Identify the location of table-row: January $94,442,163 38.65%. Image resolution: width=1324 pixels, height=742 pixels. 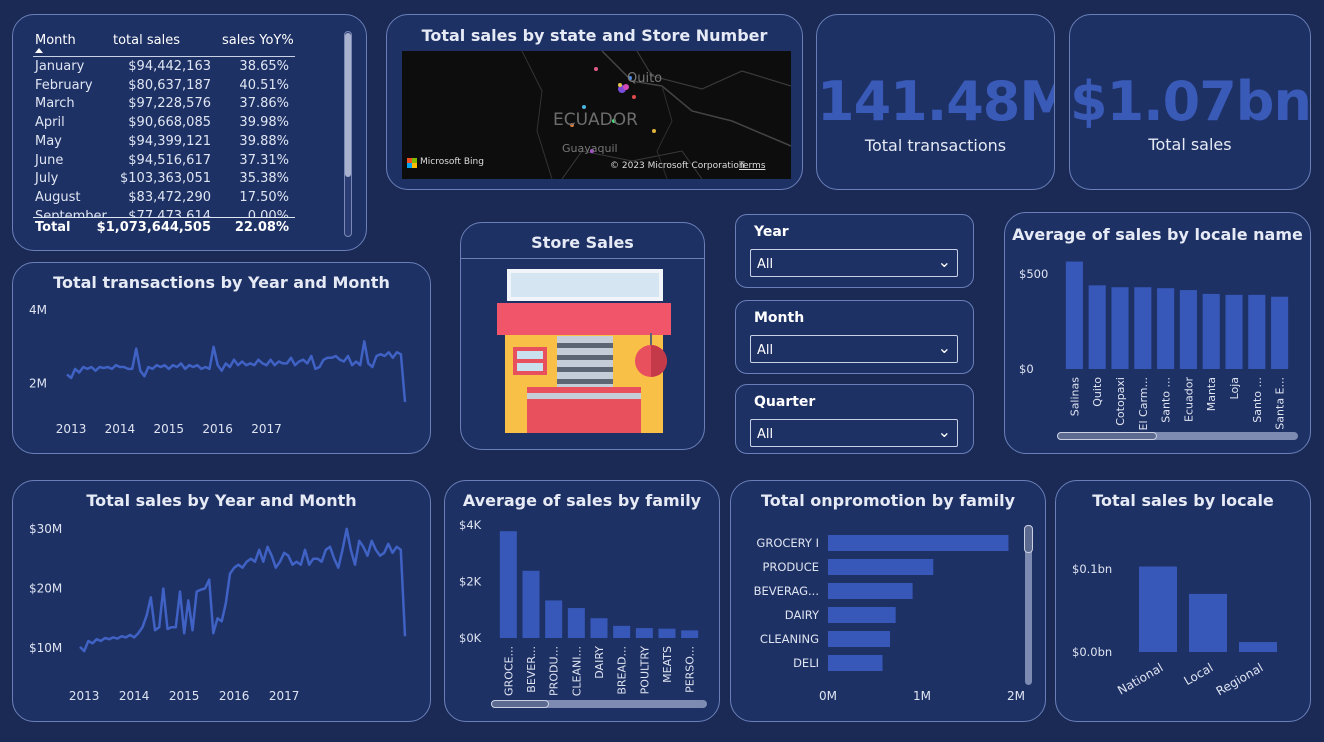
(164, 68).